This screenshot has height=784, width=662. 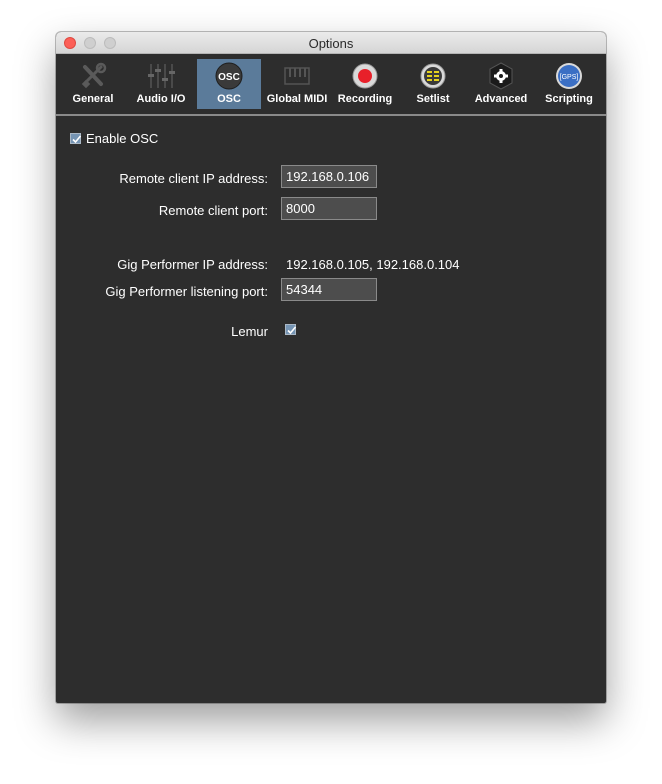 I want to click on gp-port-label: Gig Performer listening port:, so click(x=186, y=291).